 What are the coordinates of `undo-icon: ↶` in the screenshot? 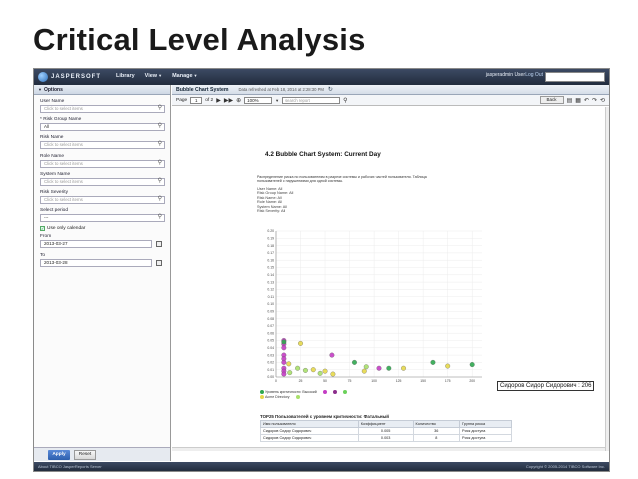 It's located at (586, 100).